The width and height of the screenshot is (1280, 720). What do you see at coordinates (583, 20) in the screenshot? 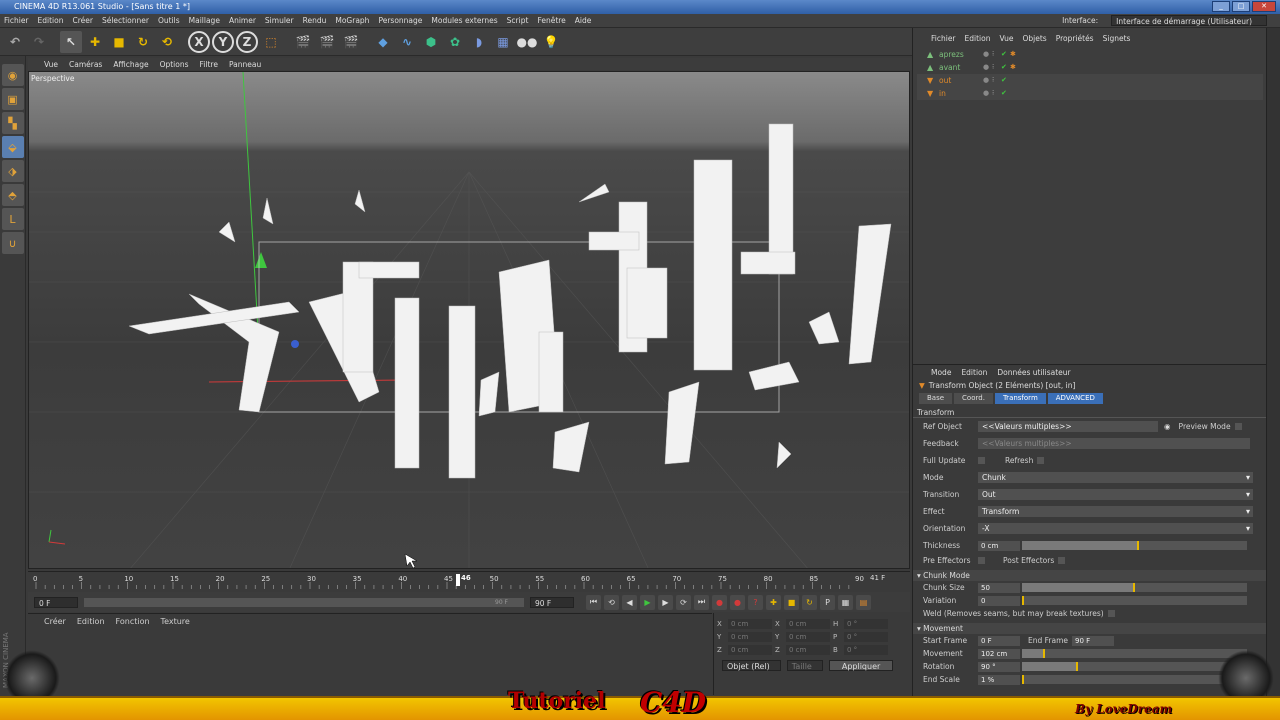
I see `menu-aide: Aide` at bounding box center [583, 20].